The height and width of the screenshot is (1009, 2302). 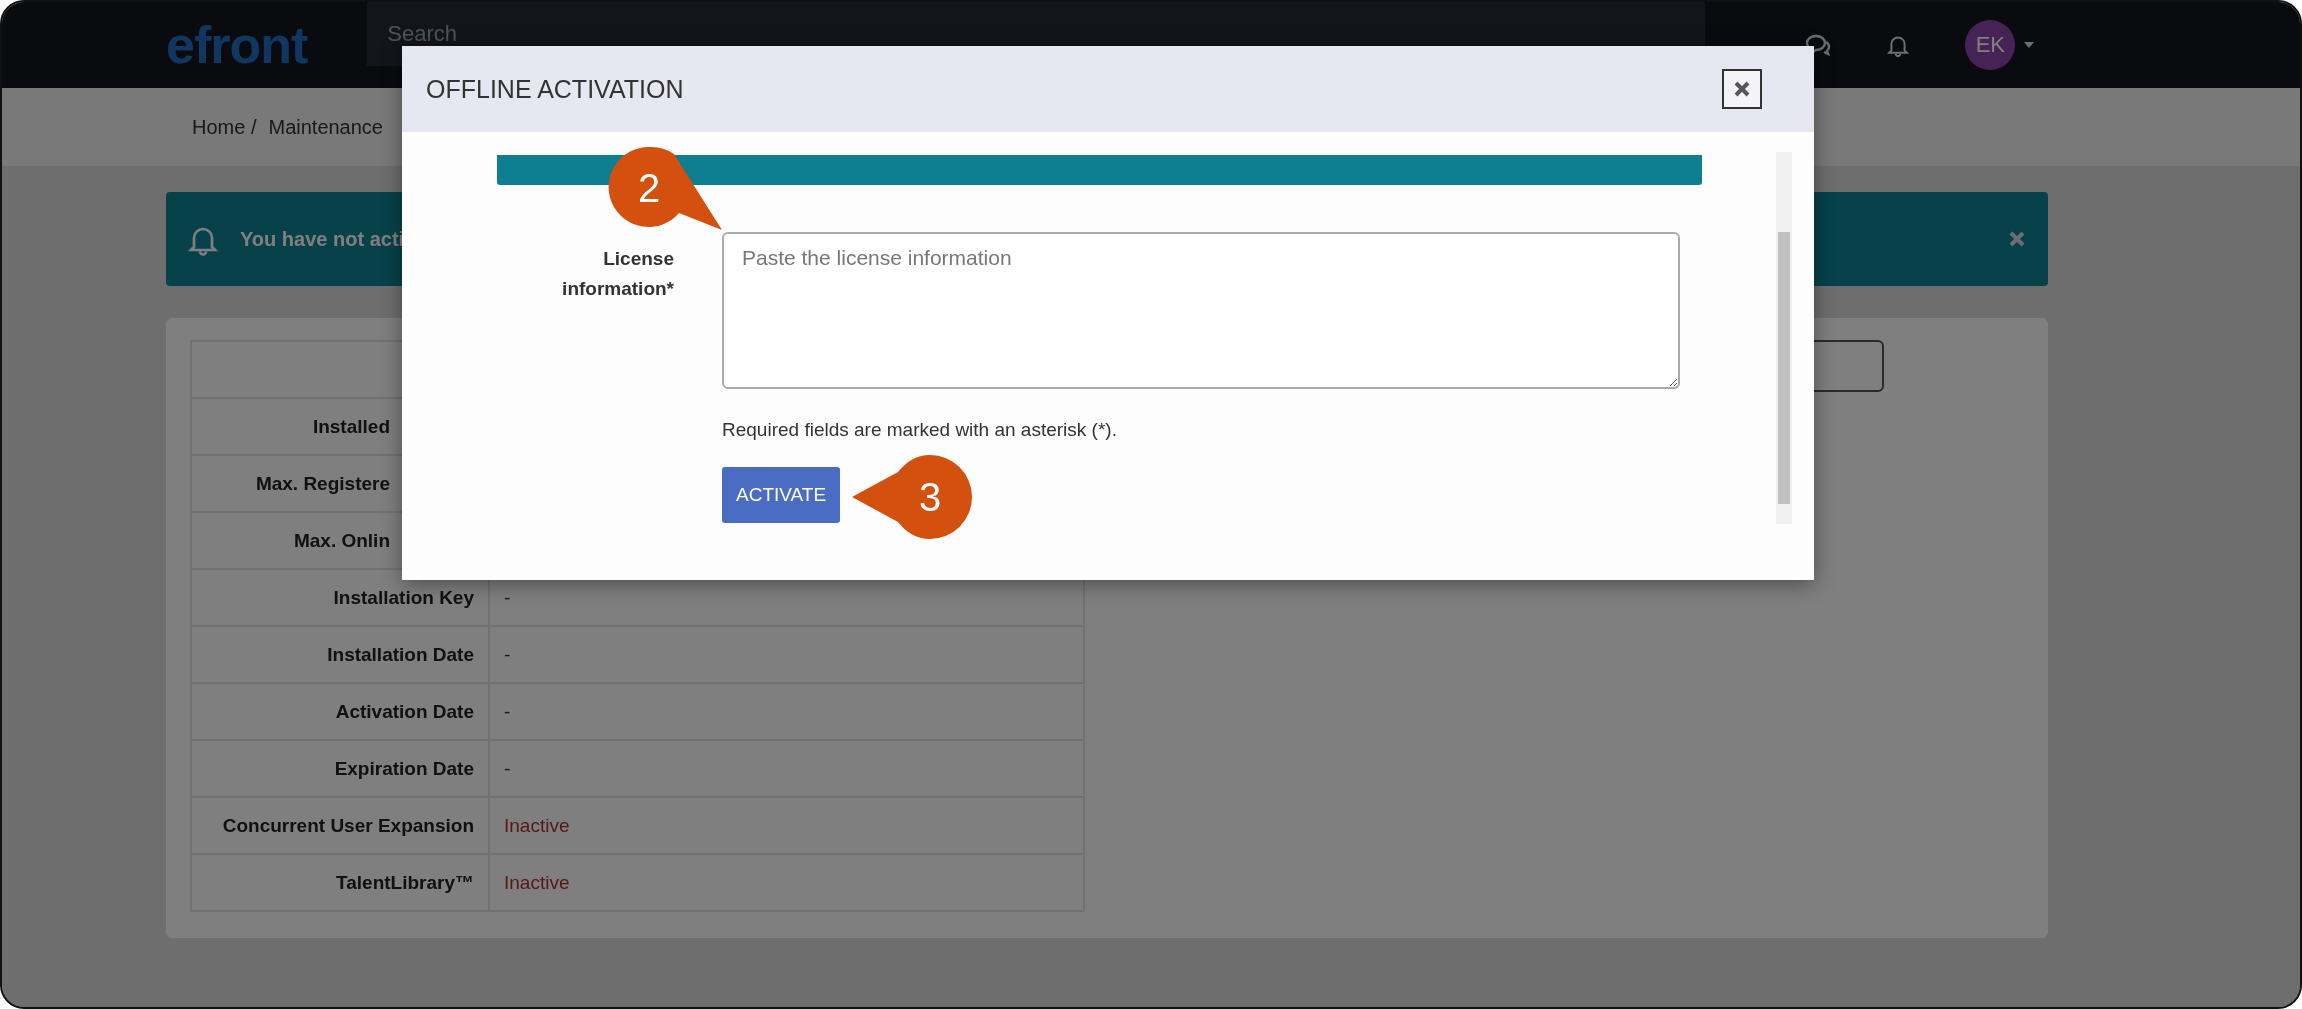 What do you see at coordinates (1990, 45) in the screenshot?
I see `user-avatar: EK` at bounding box center [1990, 45].